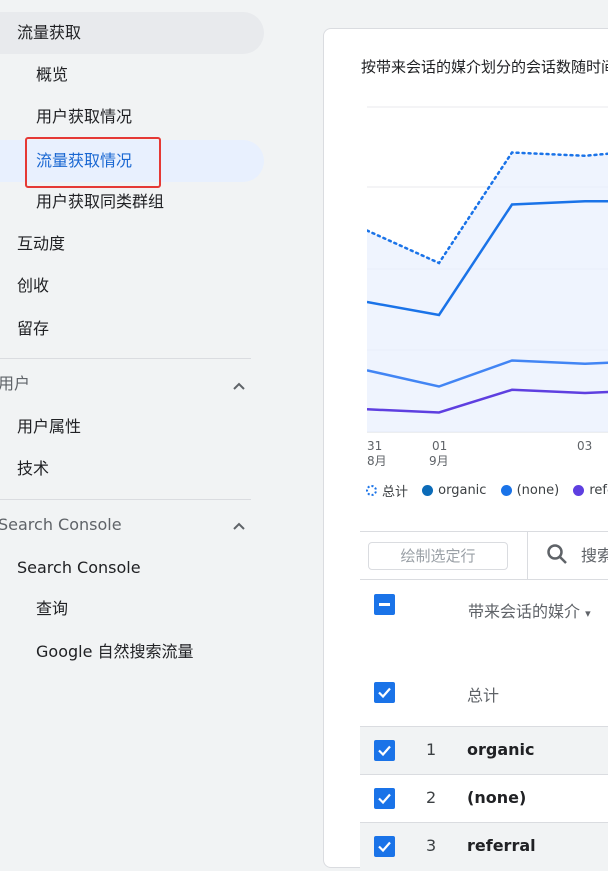 This screenshot has height=871, width=608. What do you see at coordinates (484, 67) in the screenshot?
I see `chart-title: 按带来会话的媒介划分的会话数随时间变化的趋势` at bounding box center [484, 67].